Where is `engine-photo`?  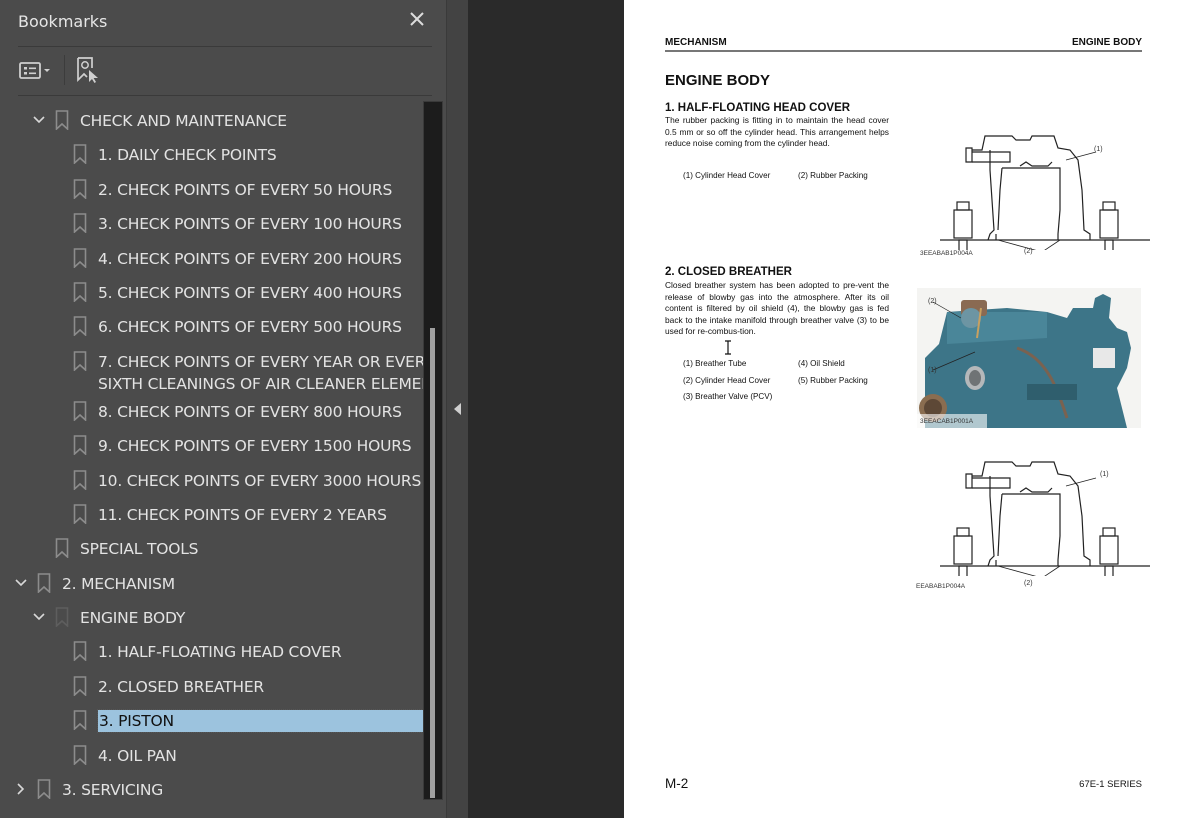
engine-photo is located at coordinates (1029, 358).